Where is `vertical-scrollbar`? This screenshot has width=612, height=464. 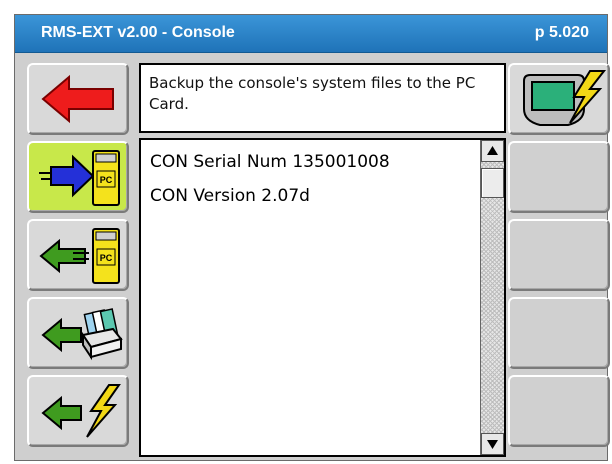 vertical-scrollbar is located at coordinates (492, 297).